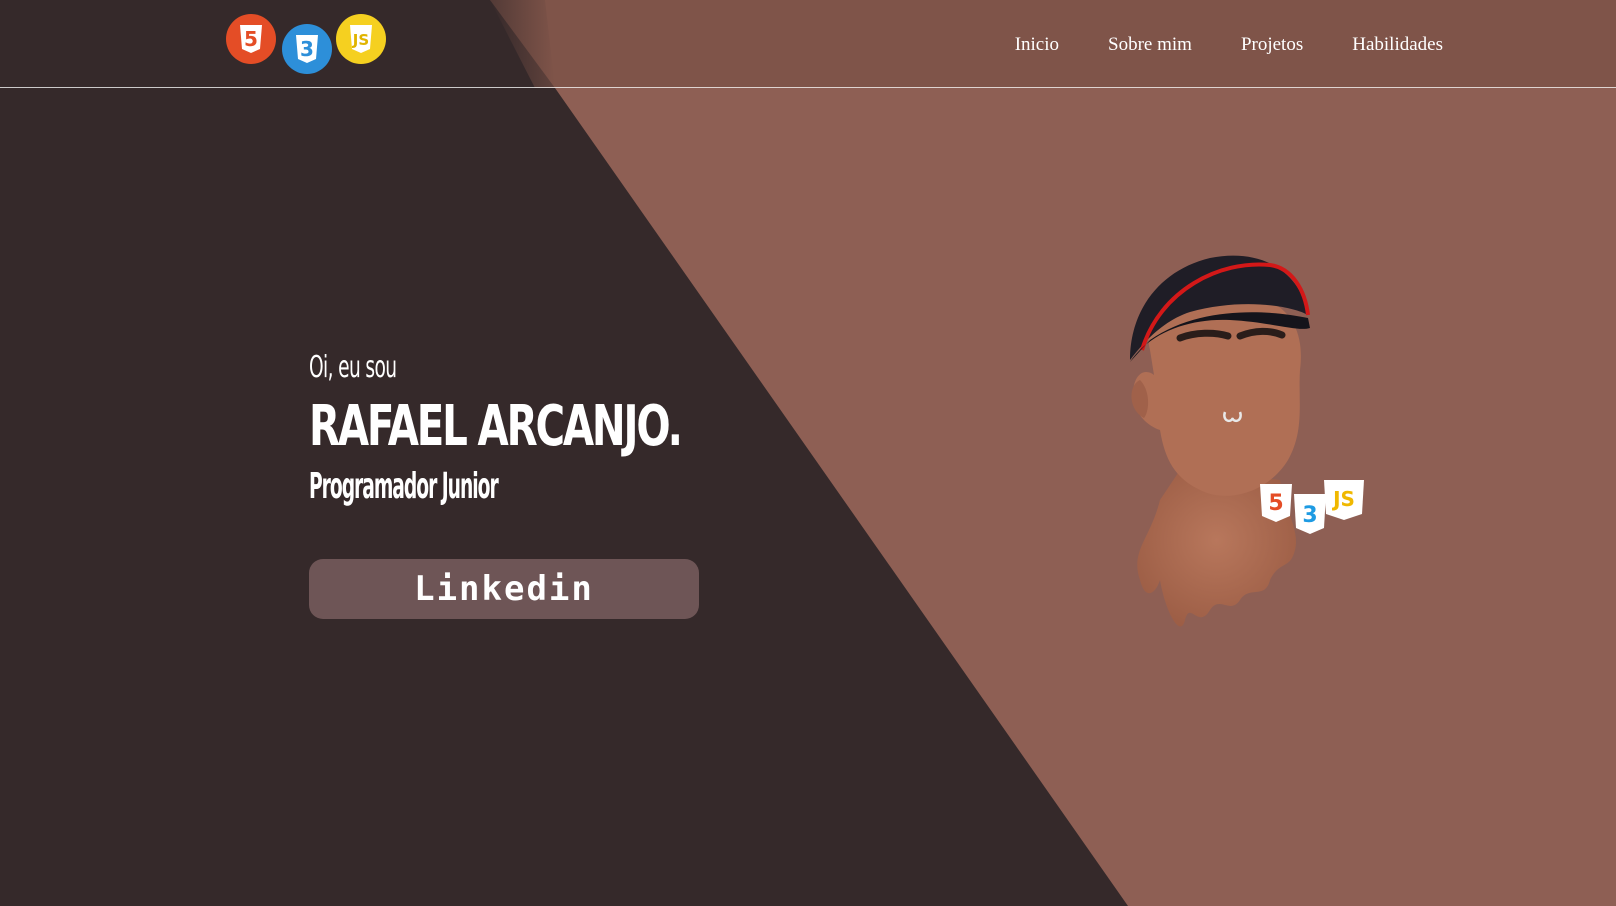 This screenshot has height=906, width=1616. What do you see at coordinates (353, 367) in the screenshot?
I see `hero-greeting: Oi, eu sou` at bounding box center [353, 367].